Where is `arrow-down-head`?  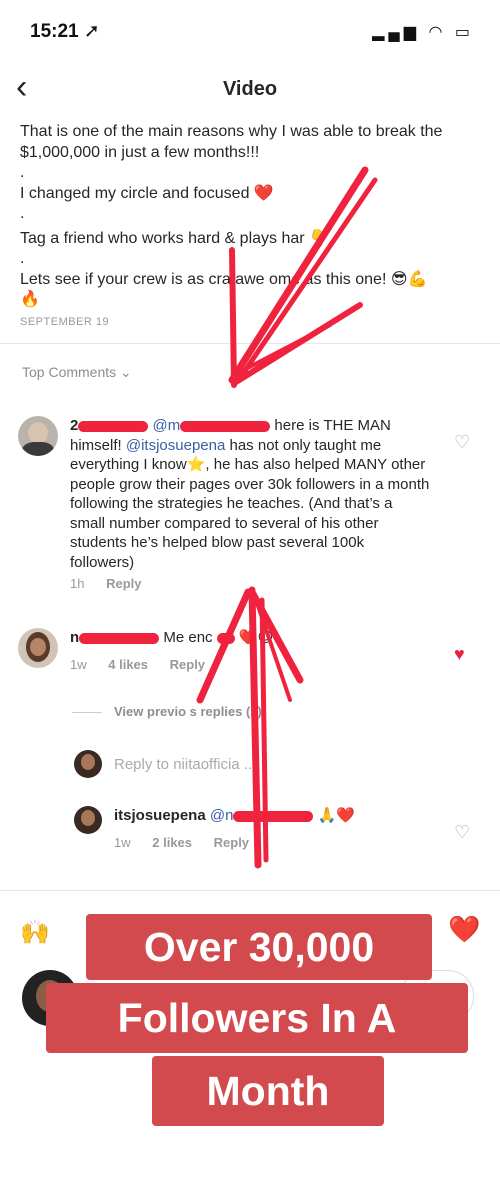 arrow-down-head is located at coordinates (233, 317).